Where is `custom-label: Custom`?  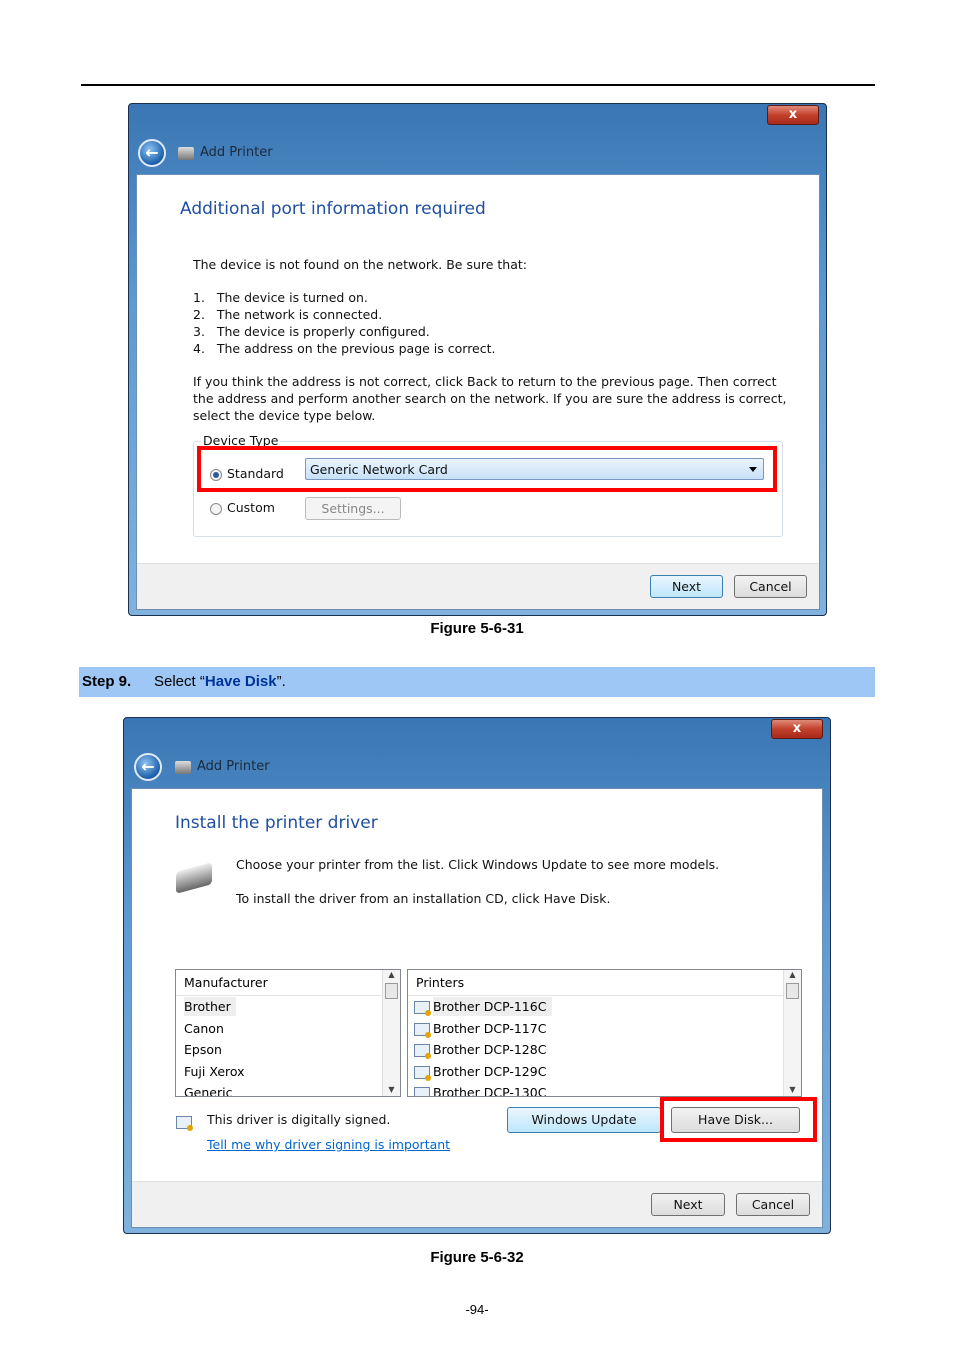
custom-label: Custom is located at coordinates (251, 507).